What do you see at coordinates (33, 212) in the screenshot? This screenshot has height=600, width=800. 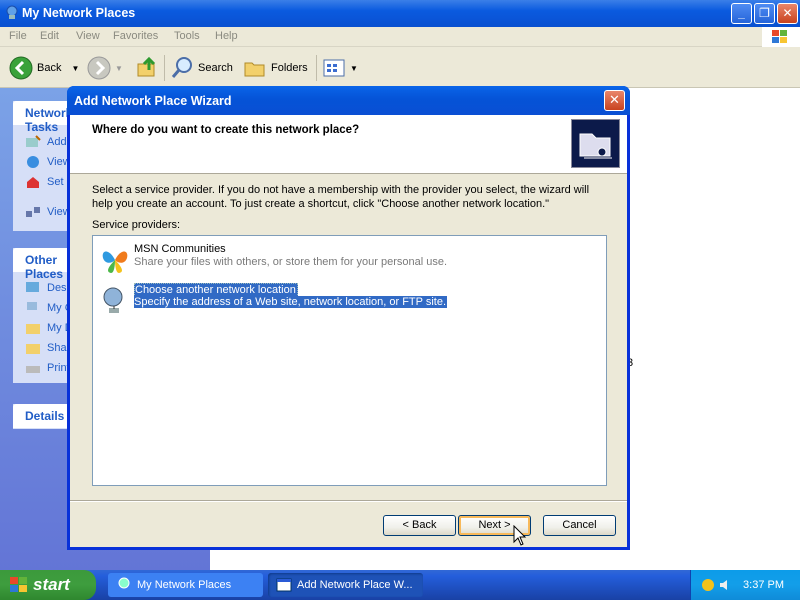 I see `workgroup-icon` at bounding box center [33, 212].